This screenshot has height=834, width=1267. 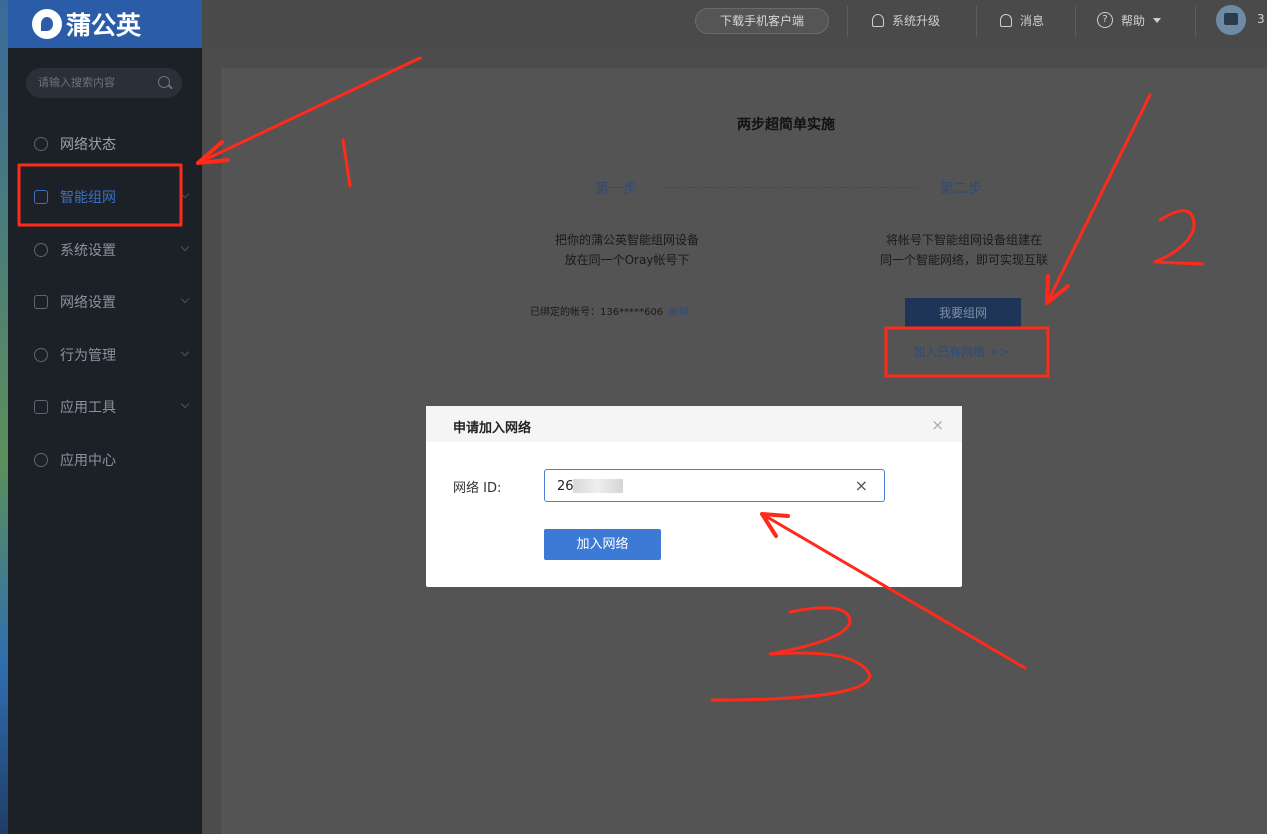 What do you see at coordinates (961, 351) in the screenshot?
I see `join-existing-network-link: 加入已有网络 >>` at bounding box center [961, 351].